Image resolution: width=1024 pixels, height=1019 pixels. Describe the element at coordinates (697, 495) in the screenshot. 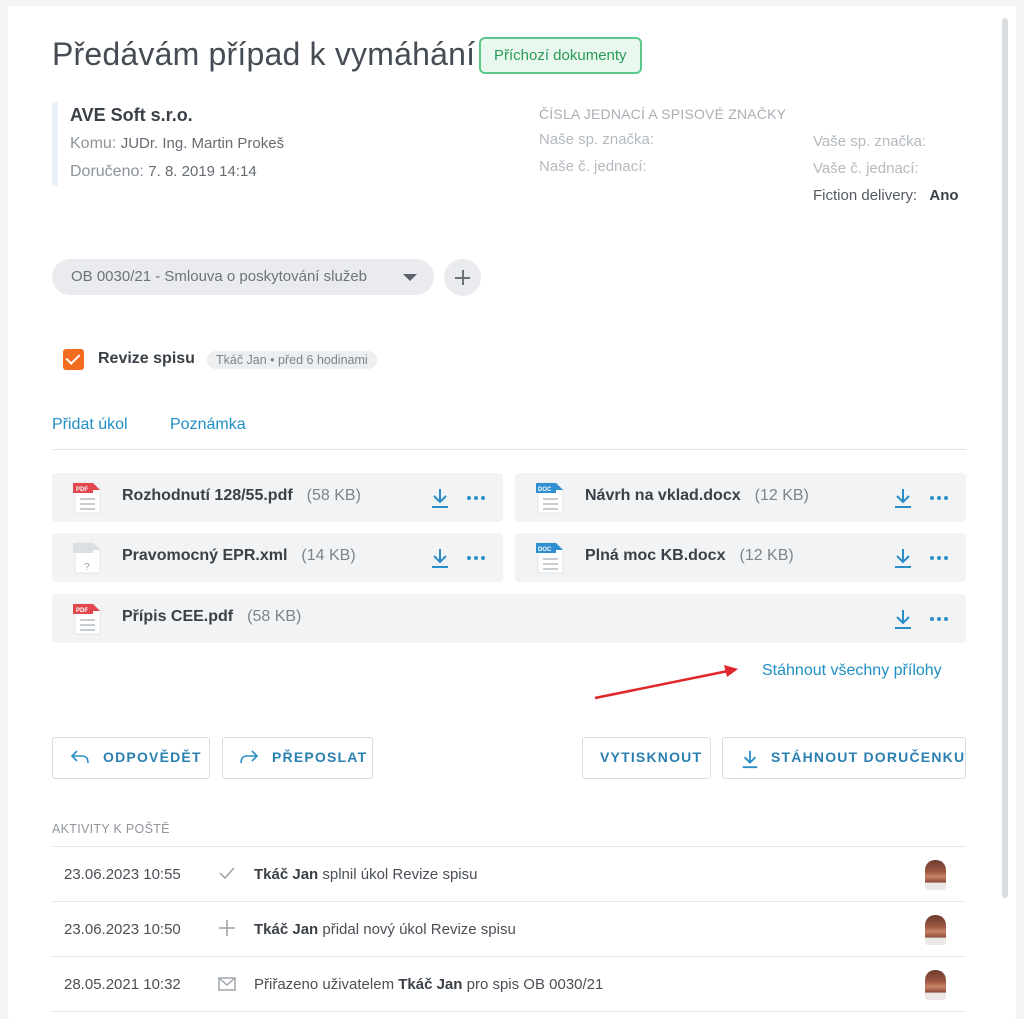

I see `attachment-name: Návrh na vklad.docx (12 KB)` at that location.